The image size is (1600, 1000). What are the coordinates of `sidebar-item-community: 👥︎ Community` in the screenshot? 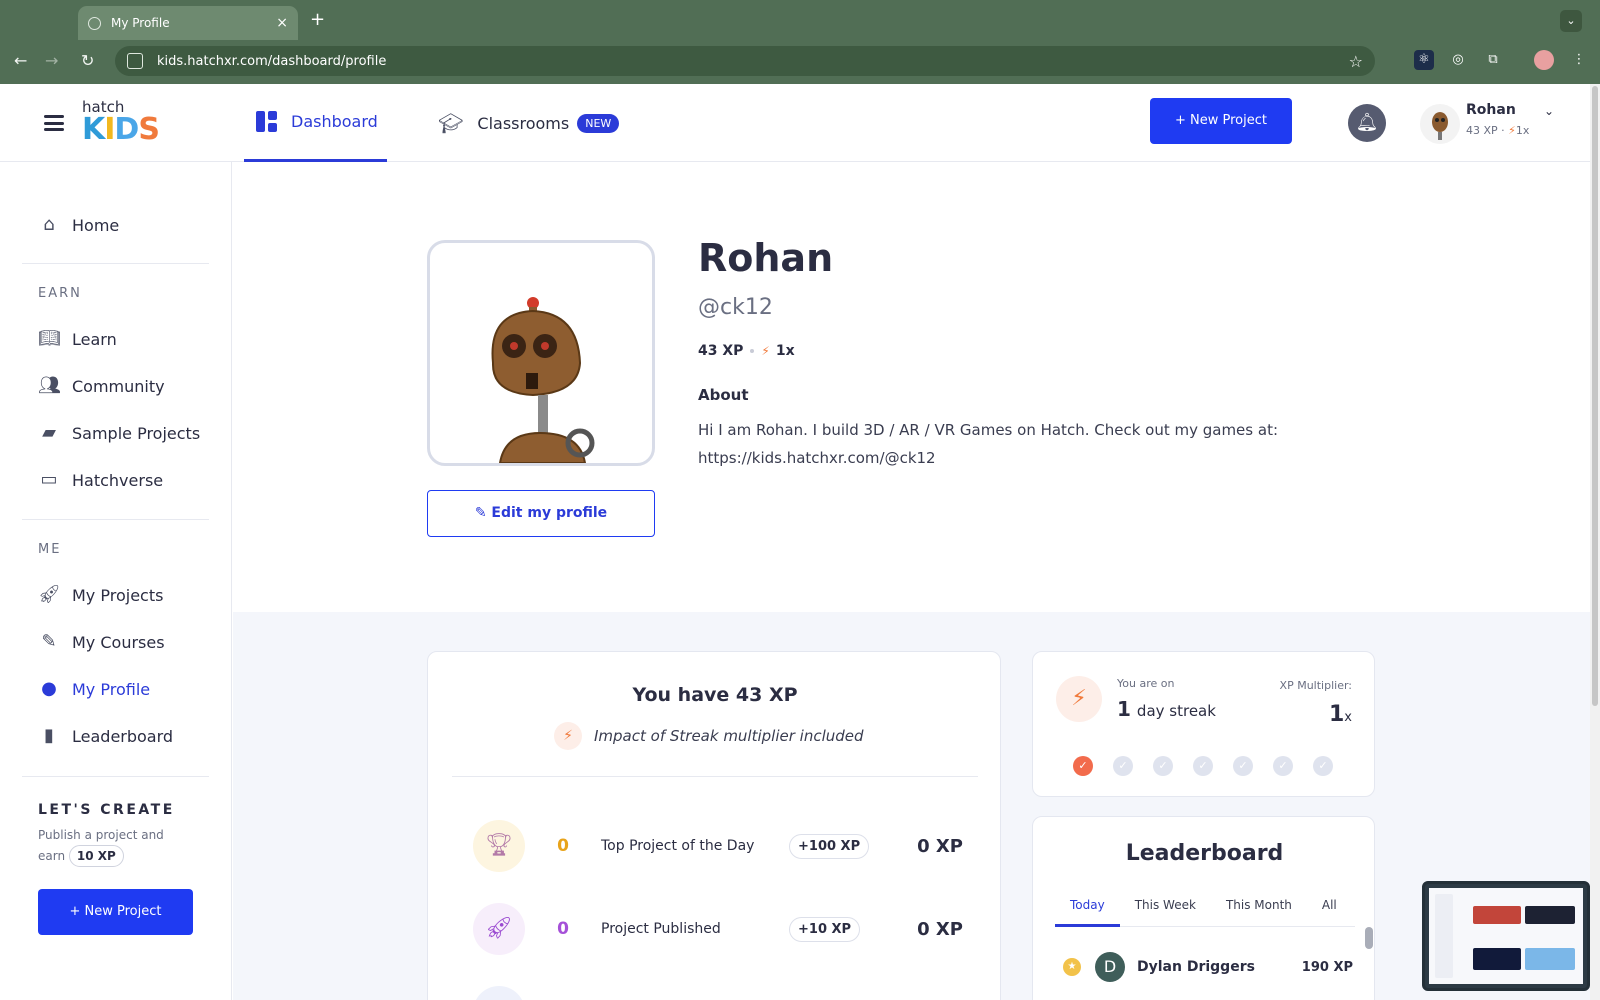 It's located at (101, 386).